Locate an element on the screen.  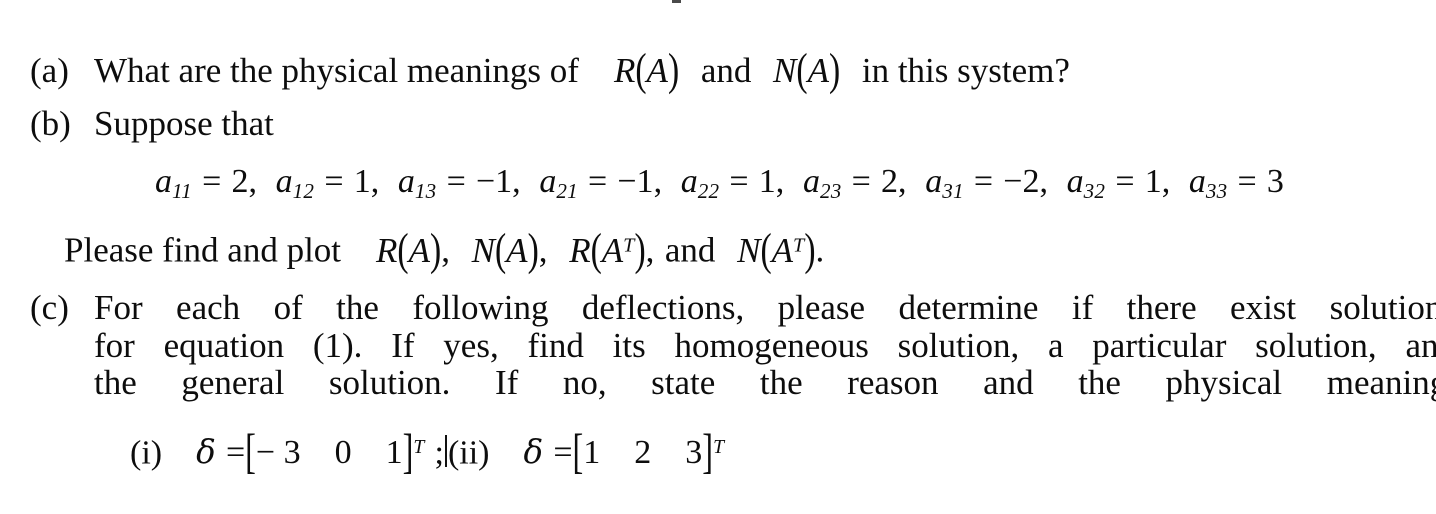
coefficient-a11: a11 = 2 is located at coordinates (202, 183).